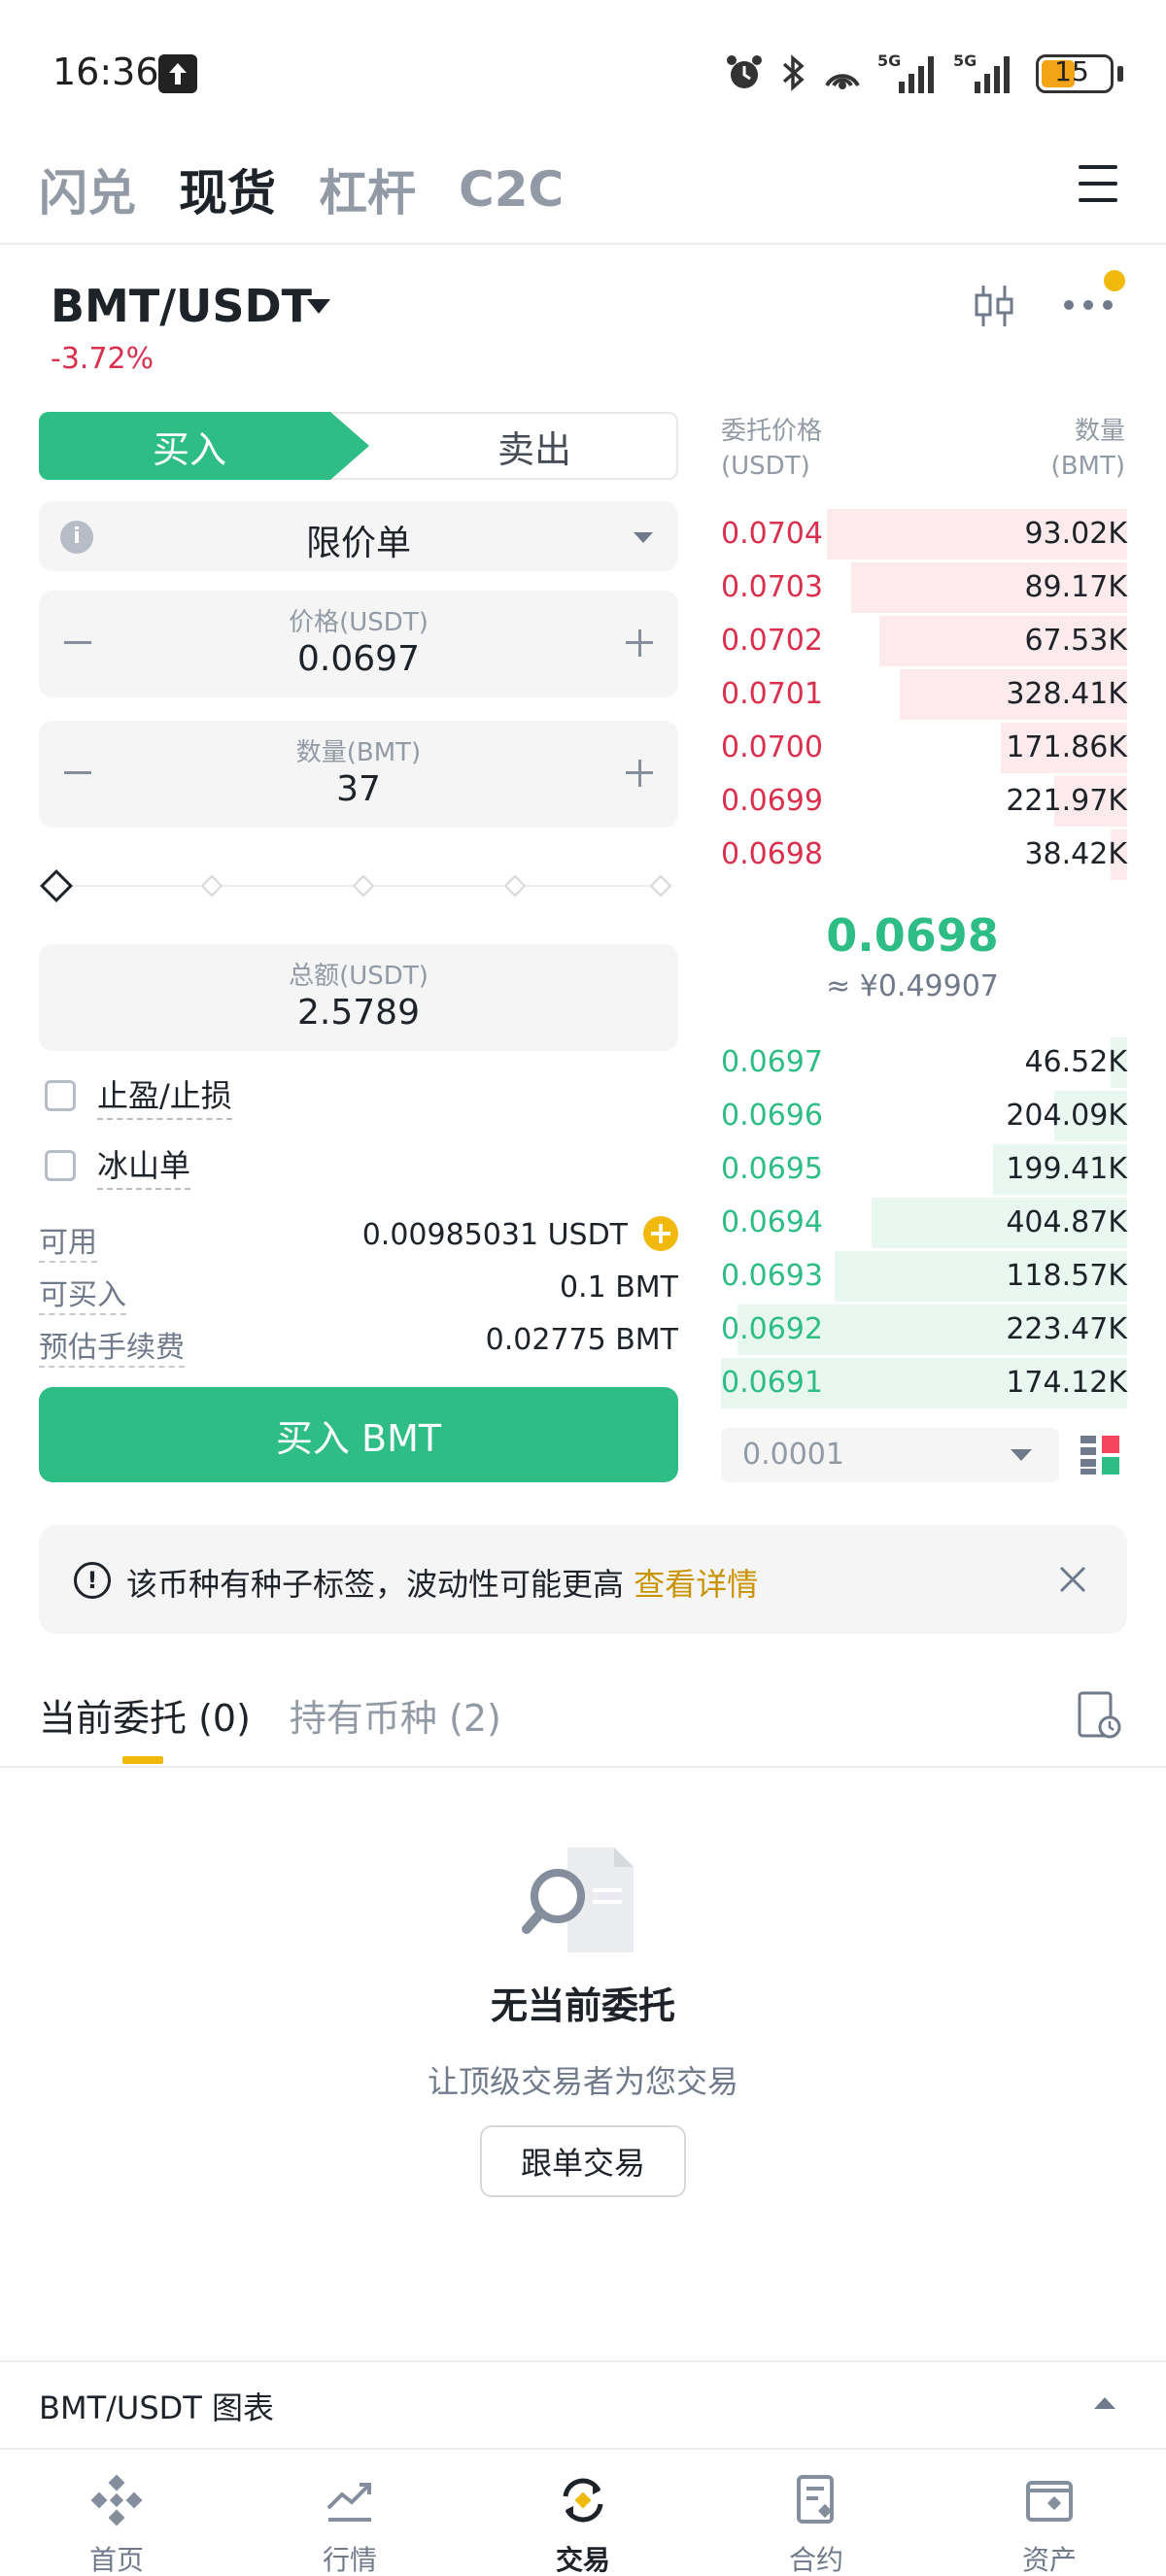 This screenshot has width=1166, height=2576. Describe the element at coordinates (924, 1223) in the screenshot. I see `bid-row: 0.0694 404.87K` at that location.